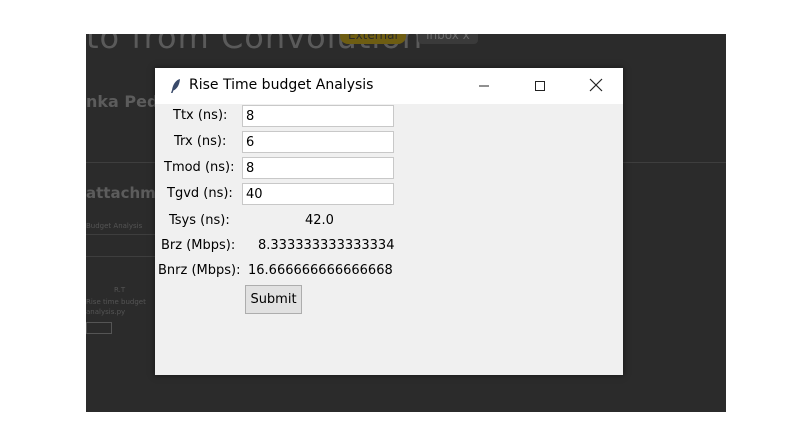  Describe the element at coordinates (448, 39) in the screenshot. I see `background-inbox-badge: Inbox x` at that location.